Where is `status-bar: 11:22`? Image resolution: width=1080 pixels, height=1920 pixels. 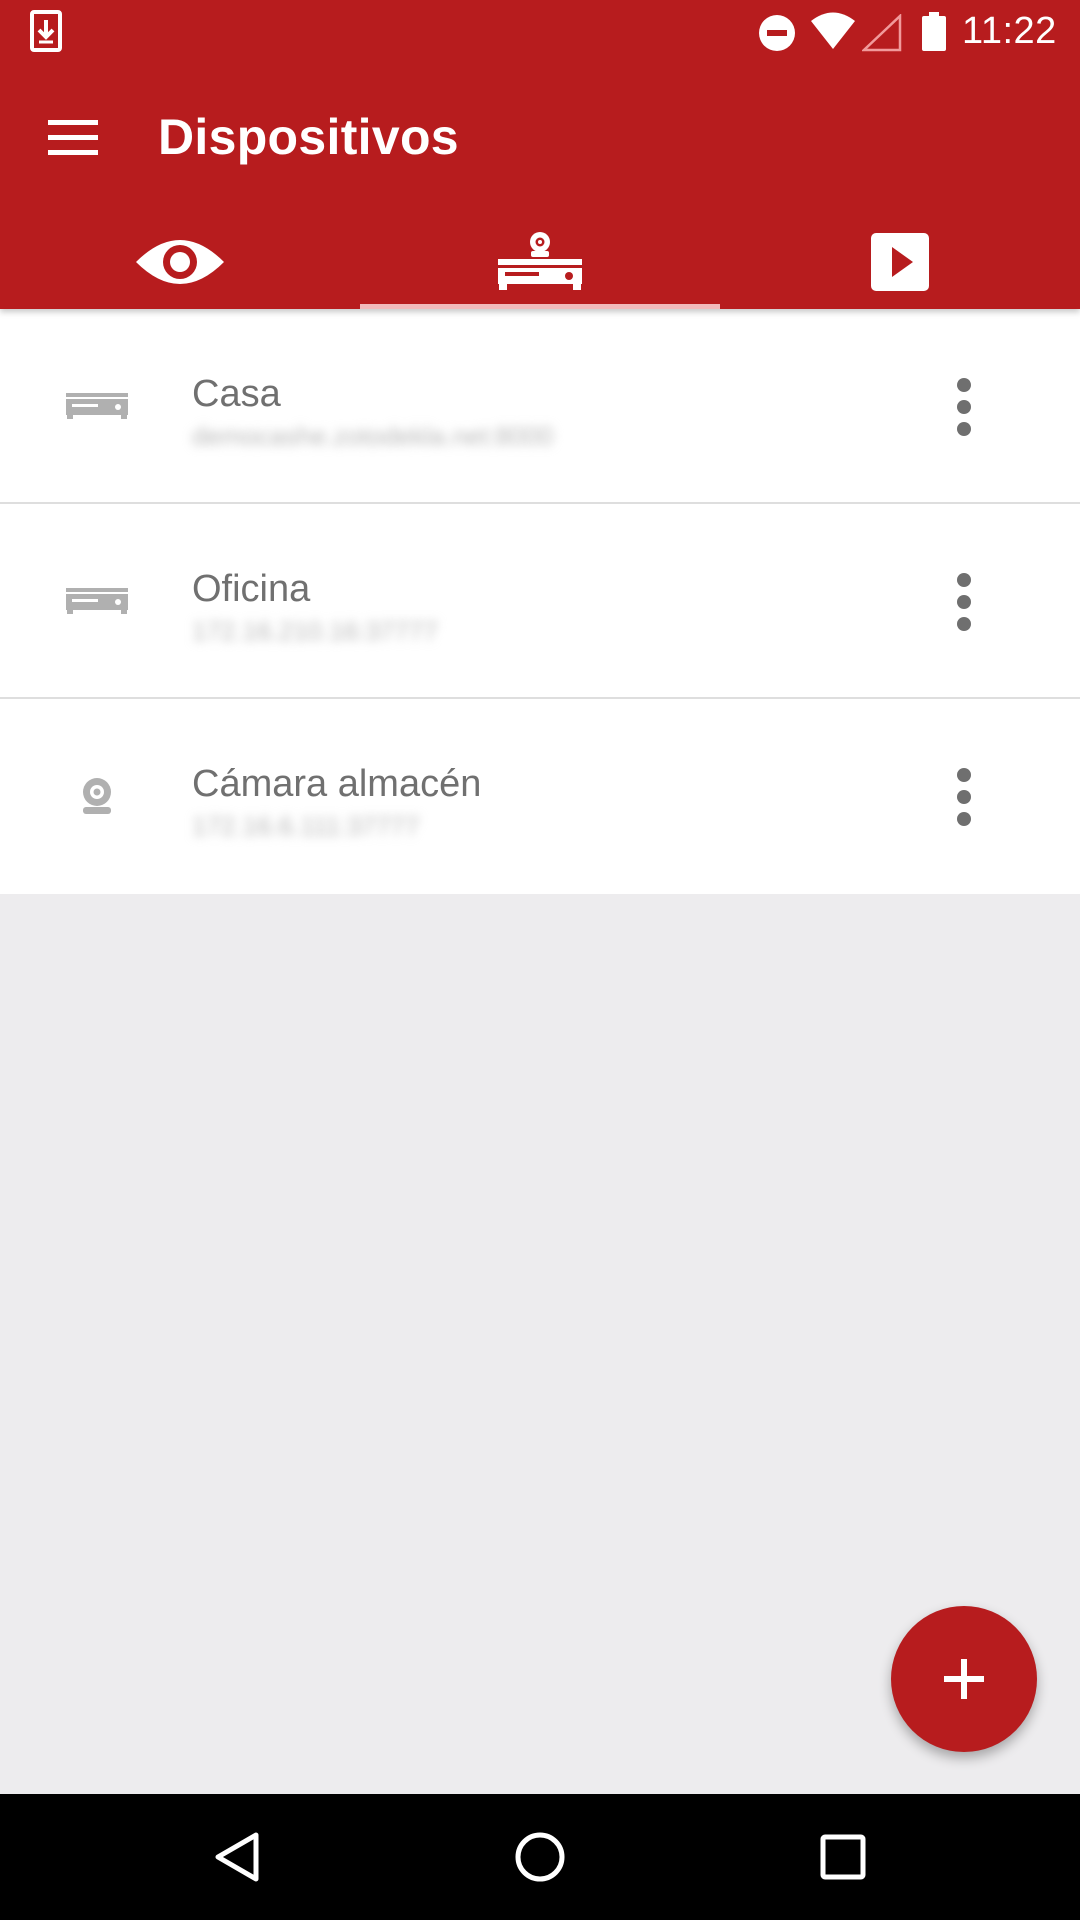
status-bar: 11:22 is located at coordinates (540, 32).